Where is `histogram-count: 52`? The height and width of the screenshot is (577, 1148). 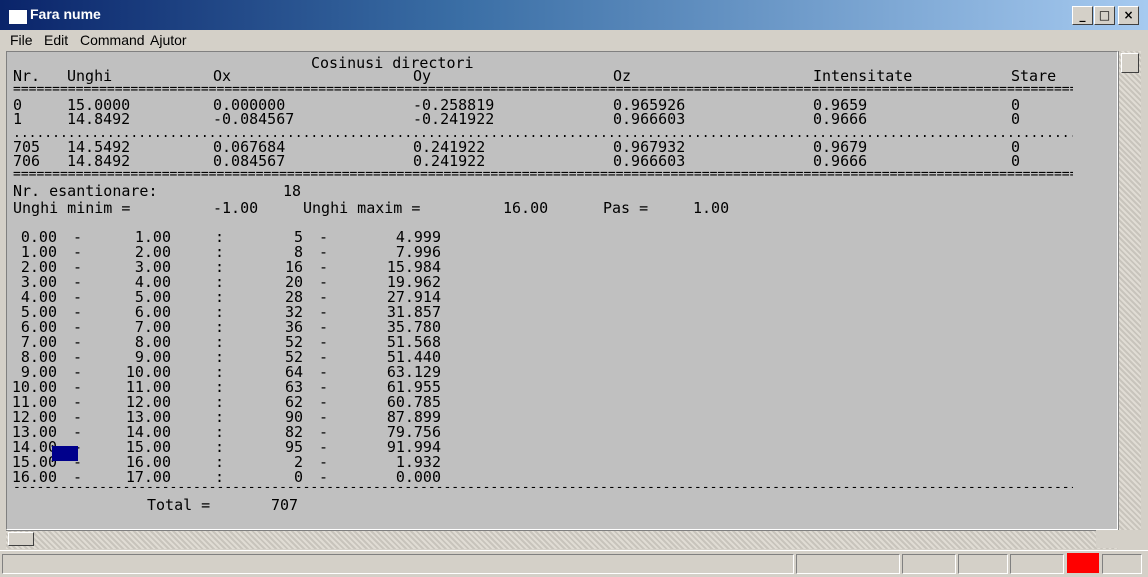 histogram-count: 52 is located at coordinates (293, 357).